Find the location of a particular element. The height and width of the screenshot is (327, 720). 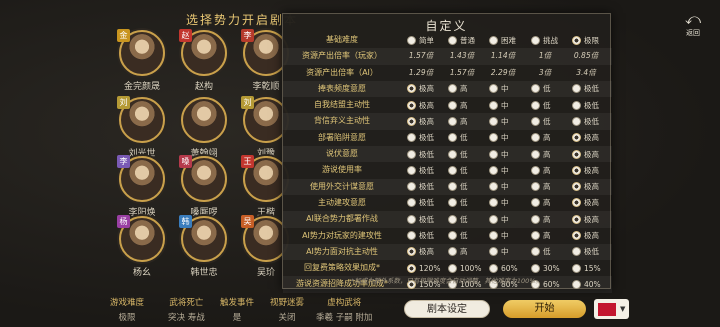

start-button: 开始 is located at coordinates (544, 309).